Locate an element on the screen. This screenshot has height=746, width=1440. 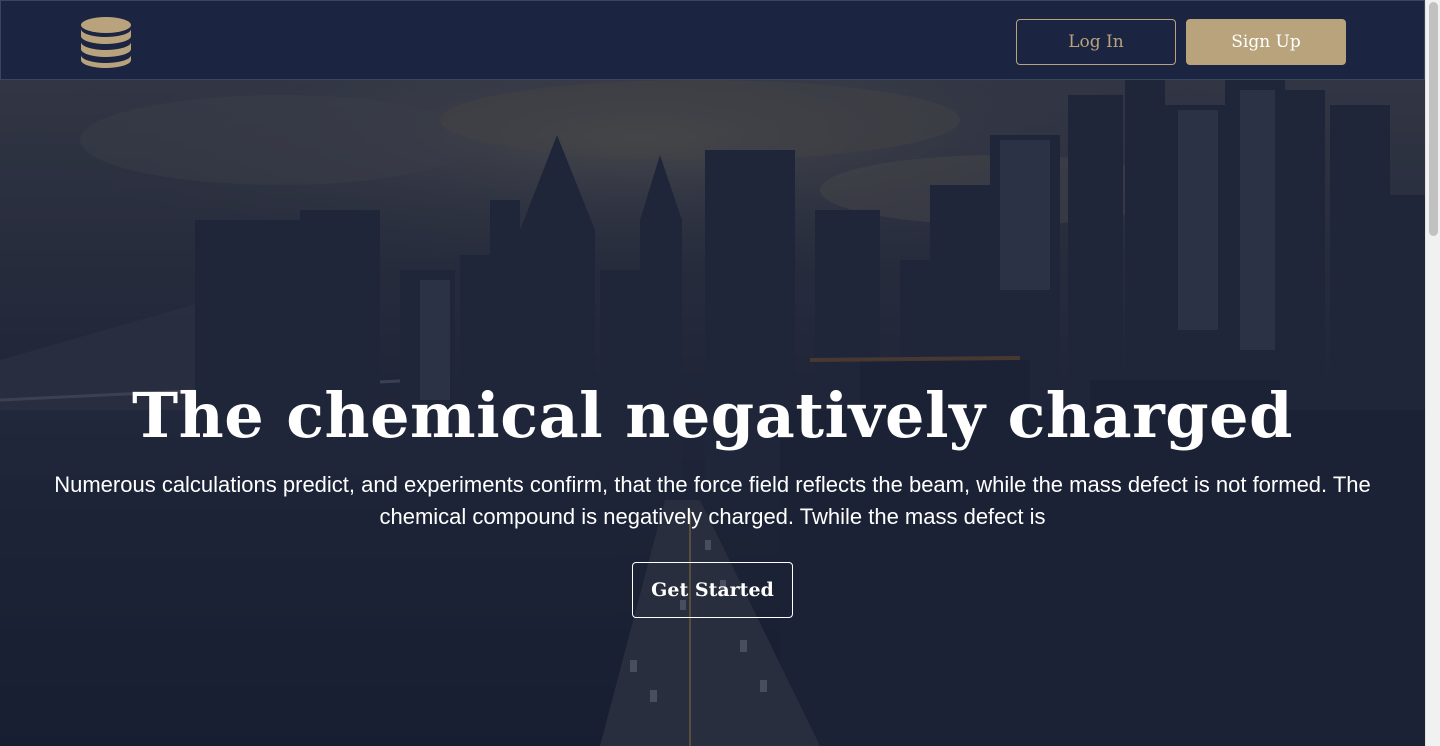
database-icon is located at coordinates (106, 42).